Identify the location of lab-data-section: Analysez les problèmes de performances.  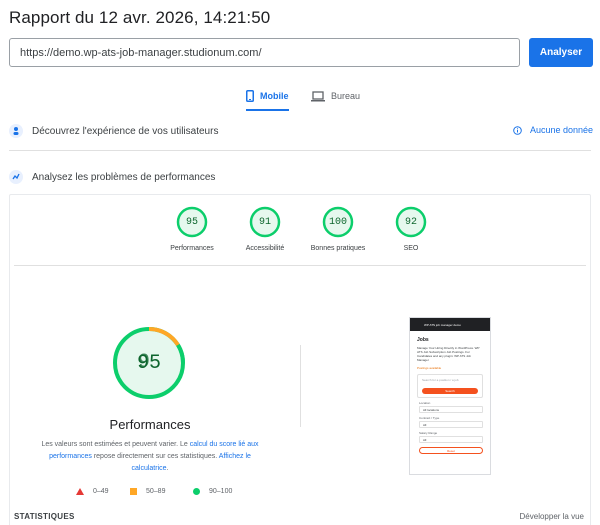
(112, 177).